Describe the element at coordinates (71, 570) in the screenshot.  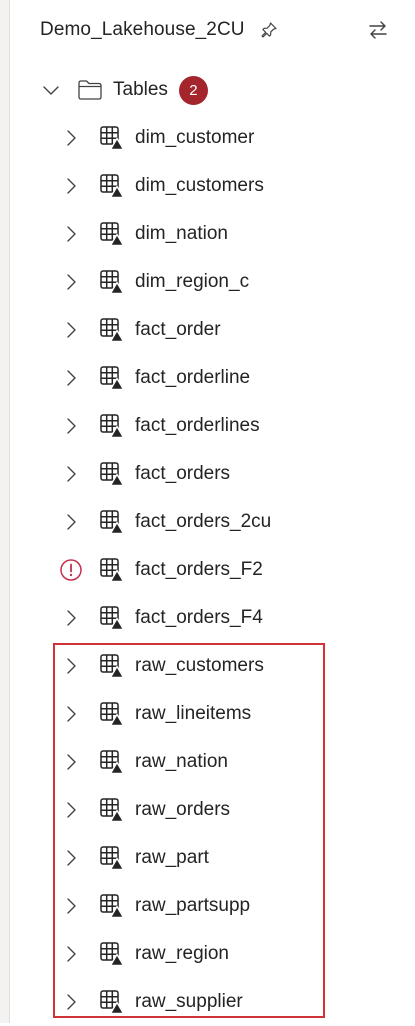
I see `error-icon` at that location.